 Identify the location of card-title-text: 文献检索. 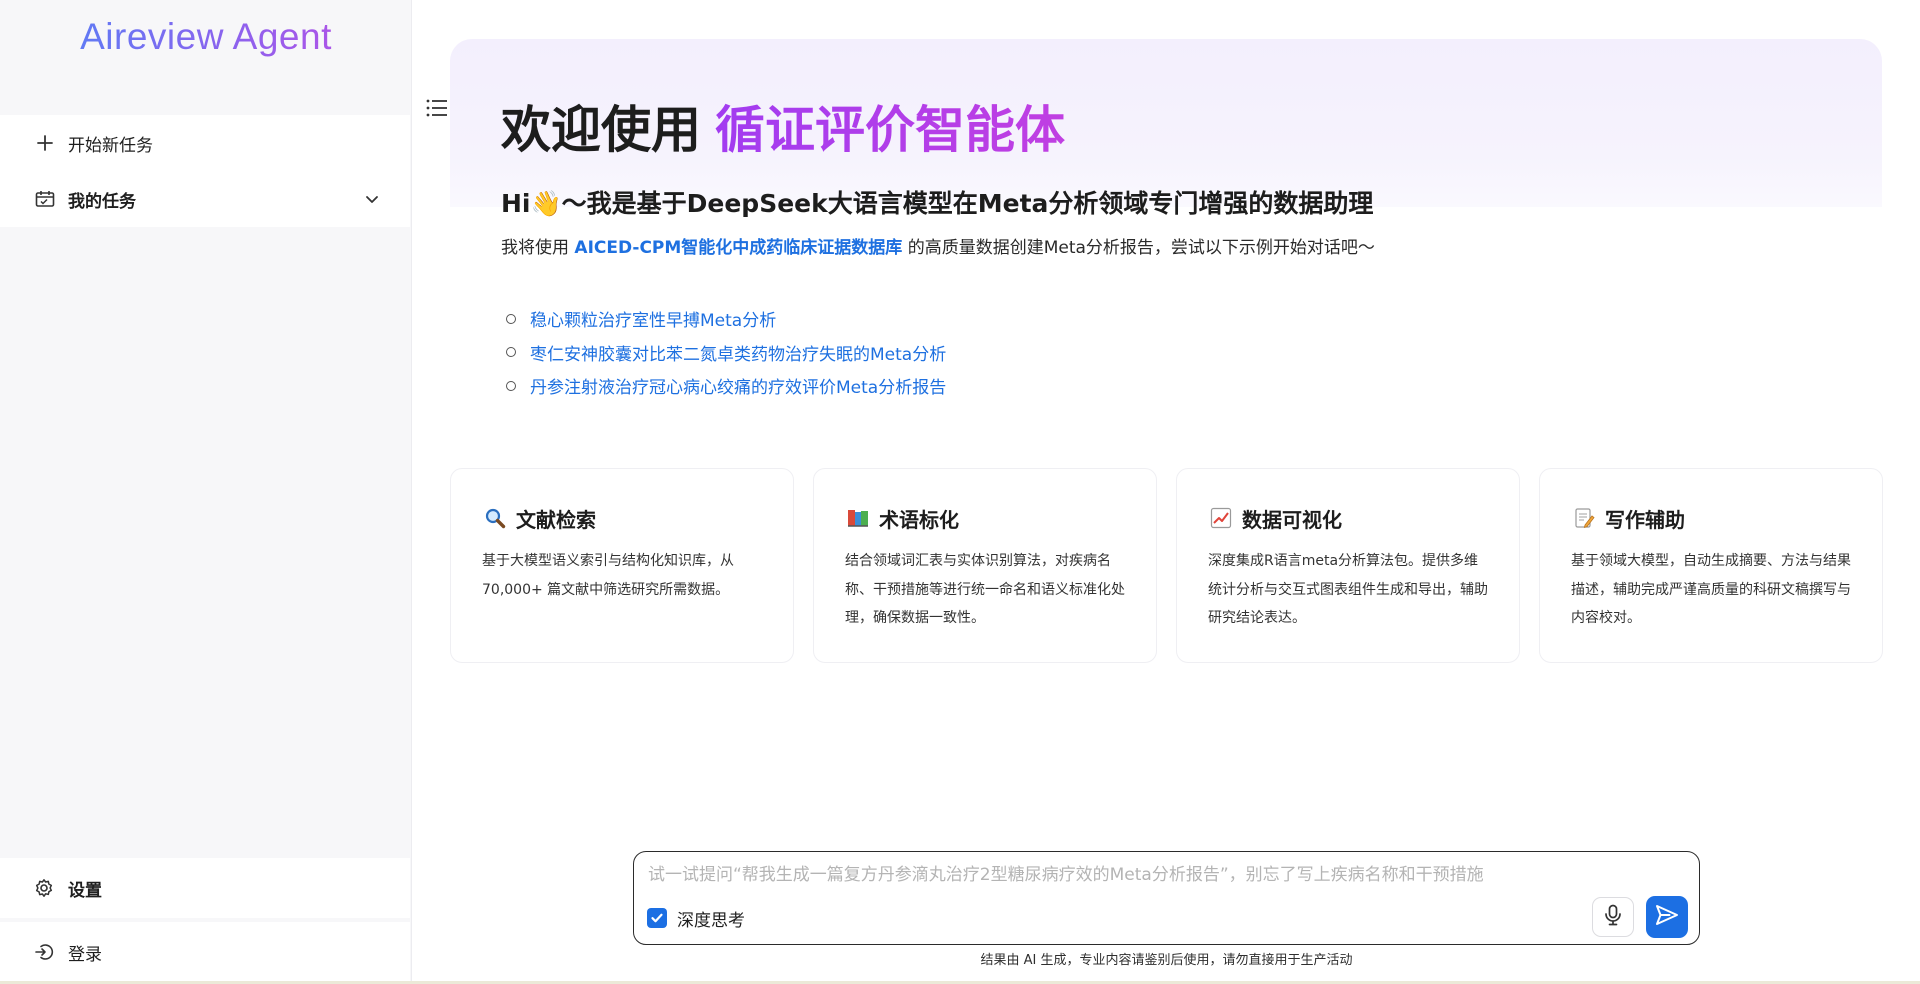
(556, 519).